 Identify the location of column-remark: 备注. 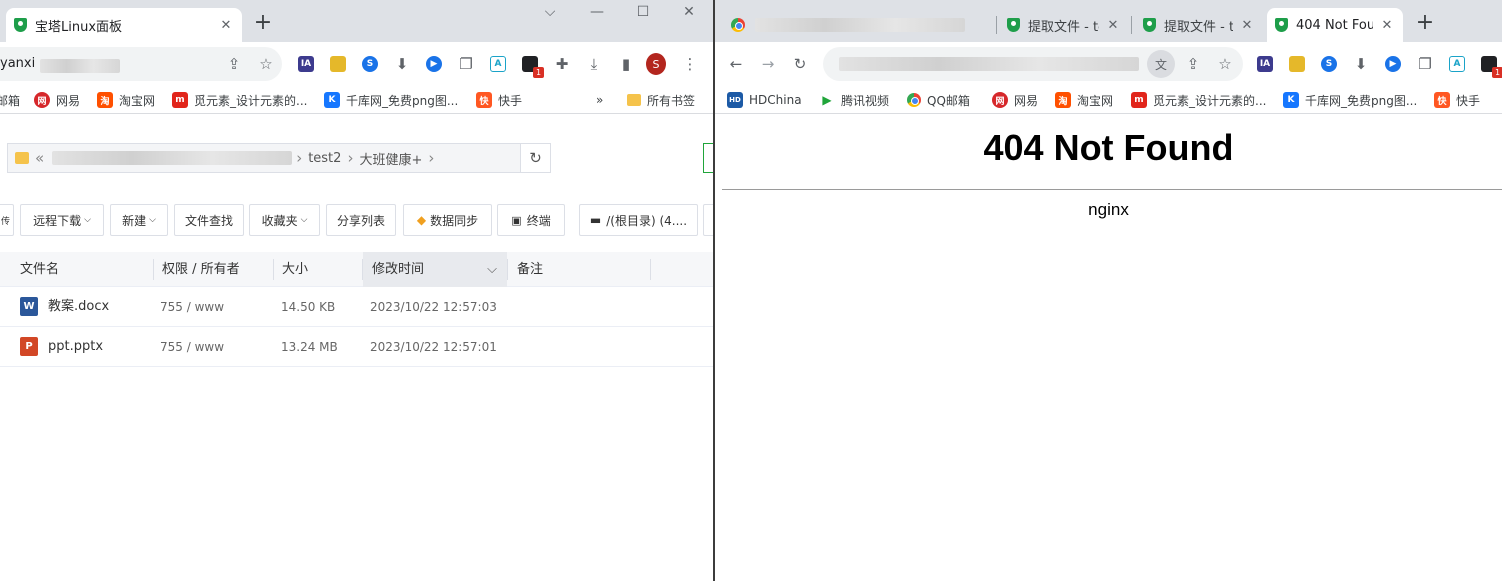
(530, 269).